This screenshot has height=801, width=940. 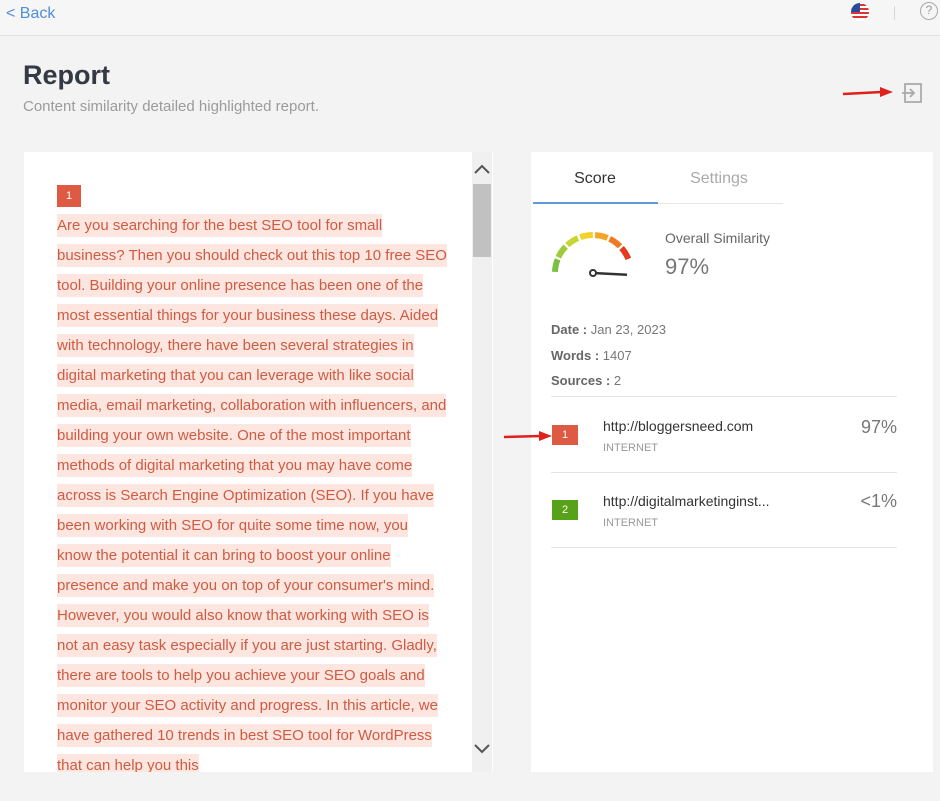 I want to click on source-marker-badge: 1, so click(x=69, y=196).